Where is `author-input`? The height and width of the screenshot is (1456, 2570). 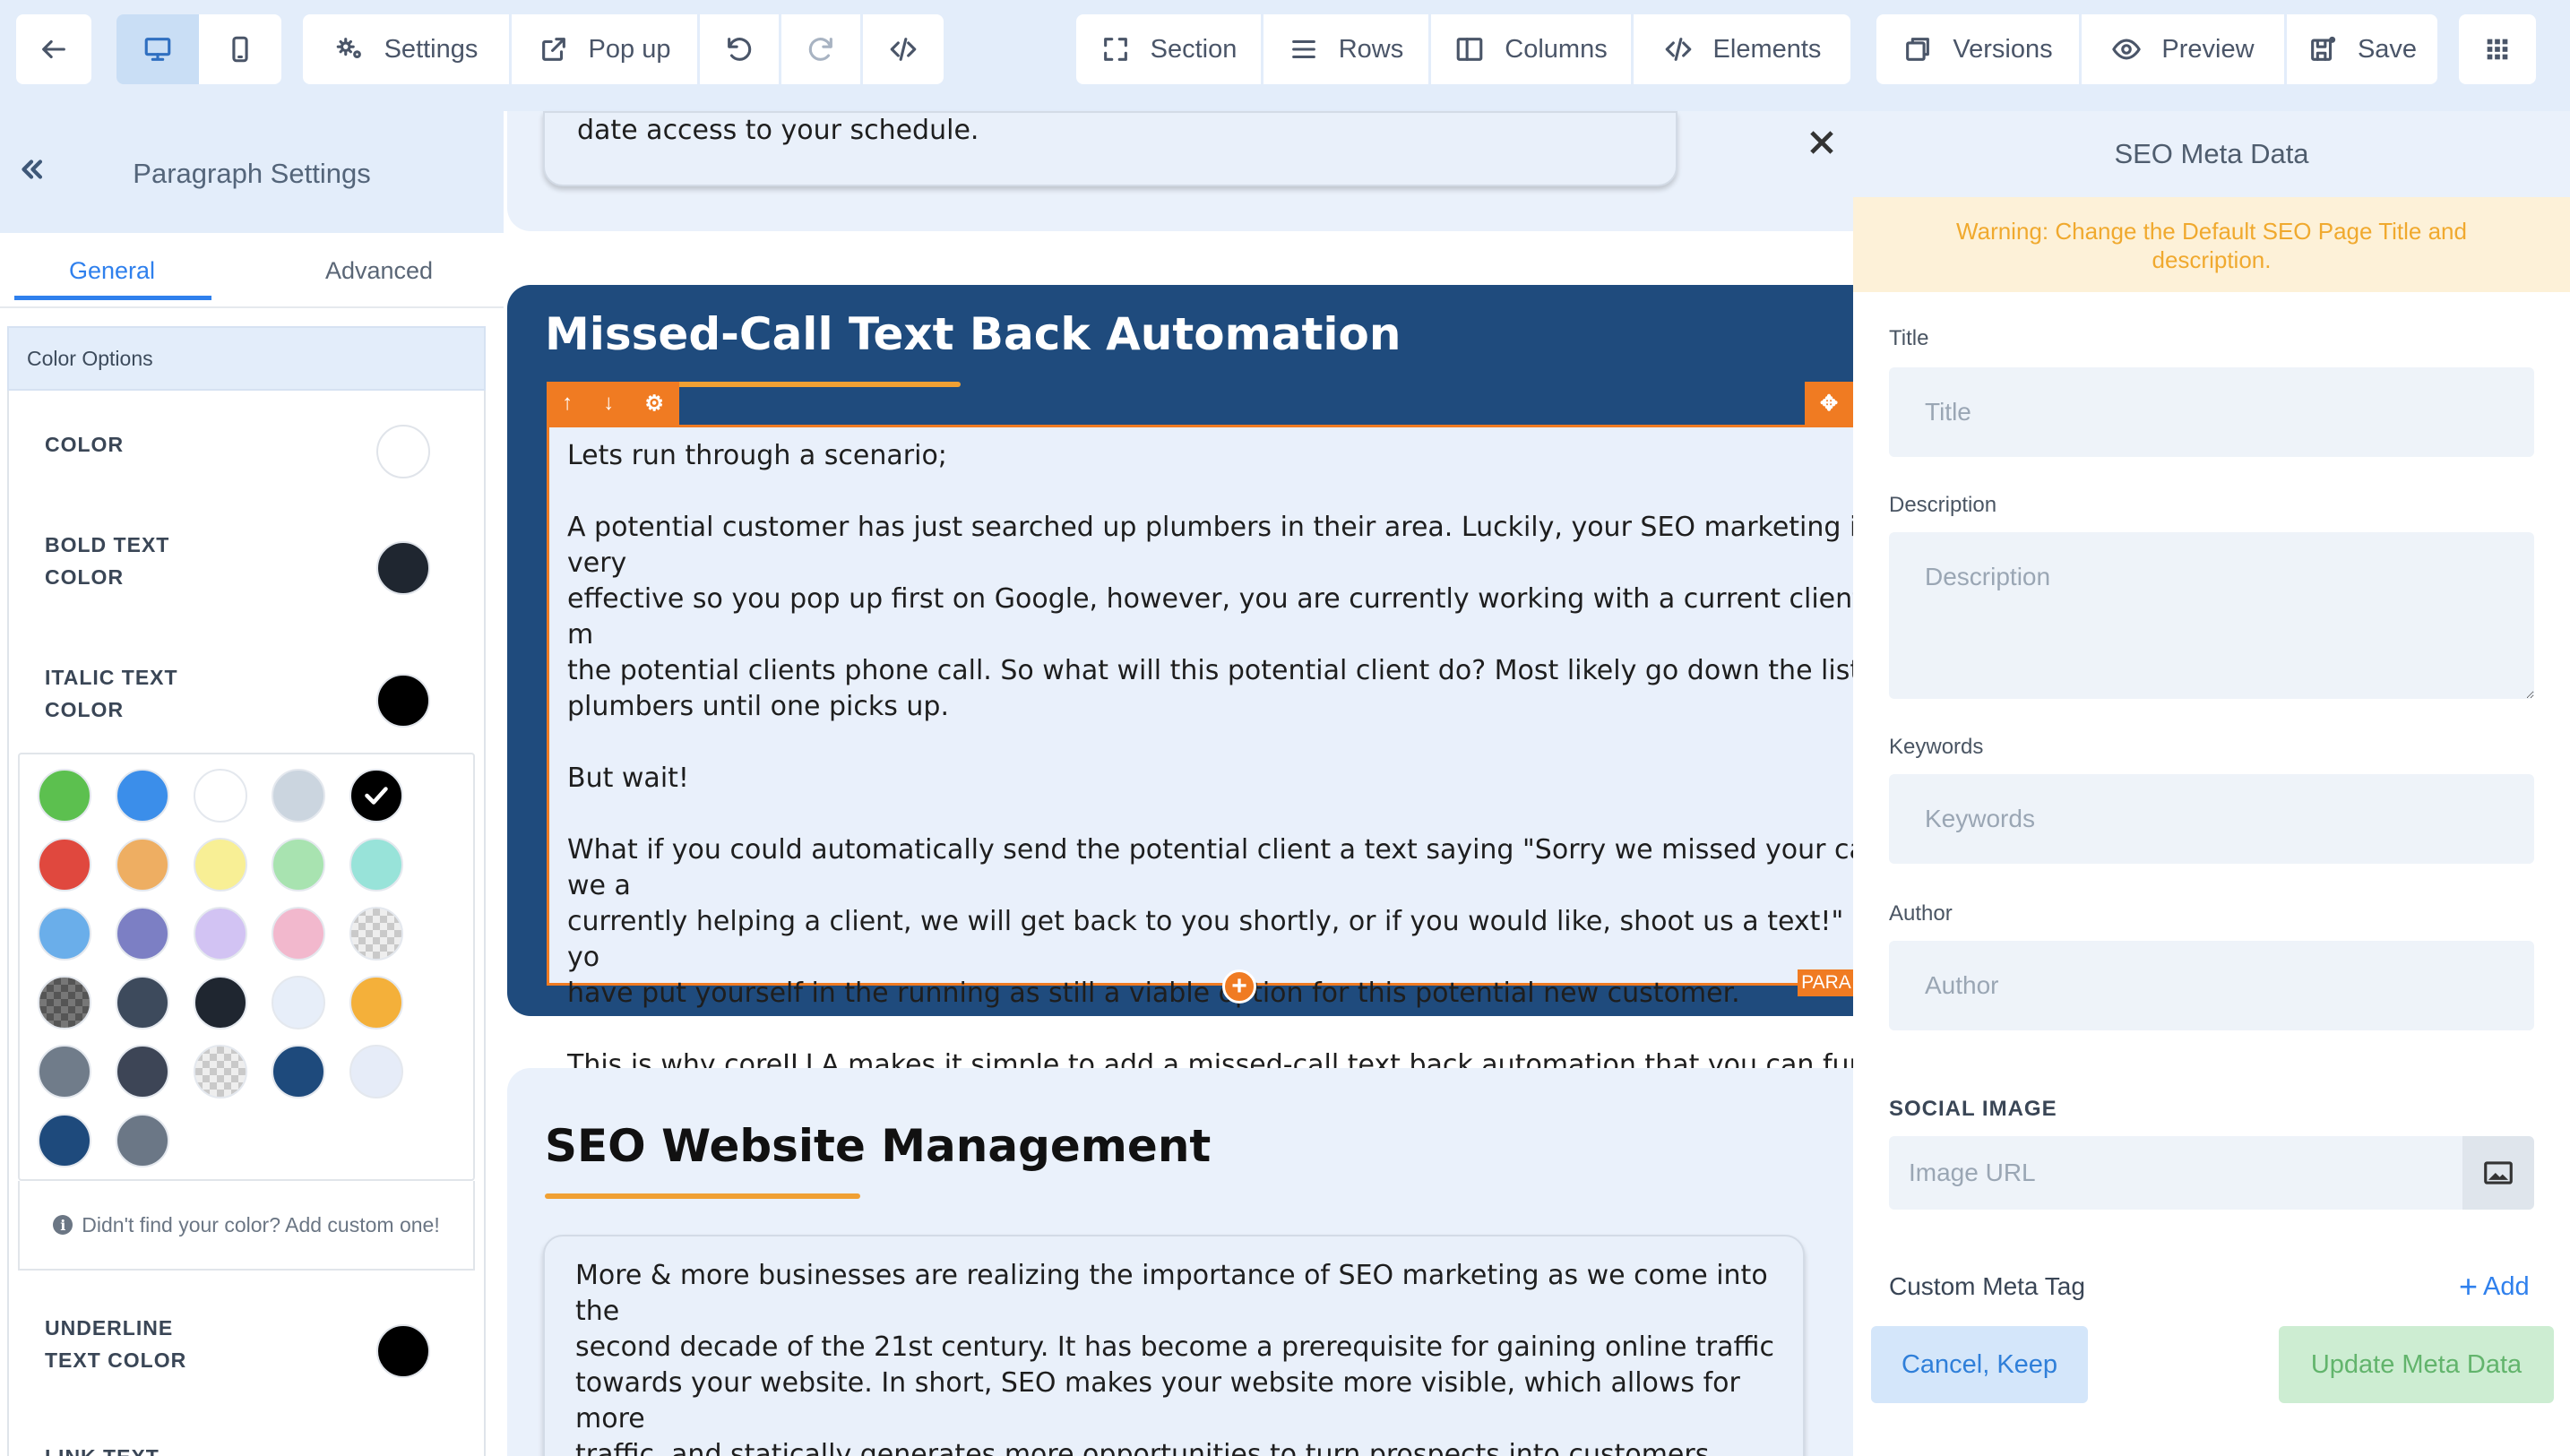
author-input is located at coordinates (2212, 985).